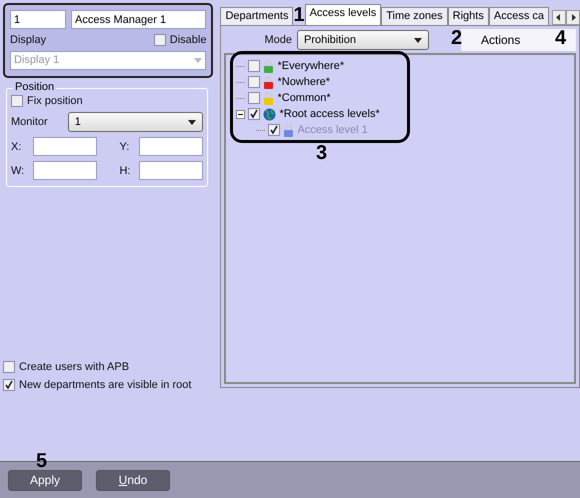 Image resolution: width=580 pixels, height=498 pixels. Describe the element at coordinates (74, 367) in the screenshot. I see `option-label: Create users with APB` at that location.